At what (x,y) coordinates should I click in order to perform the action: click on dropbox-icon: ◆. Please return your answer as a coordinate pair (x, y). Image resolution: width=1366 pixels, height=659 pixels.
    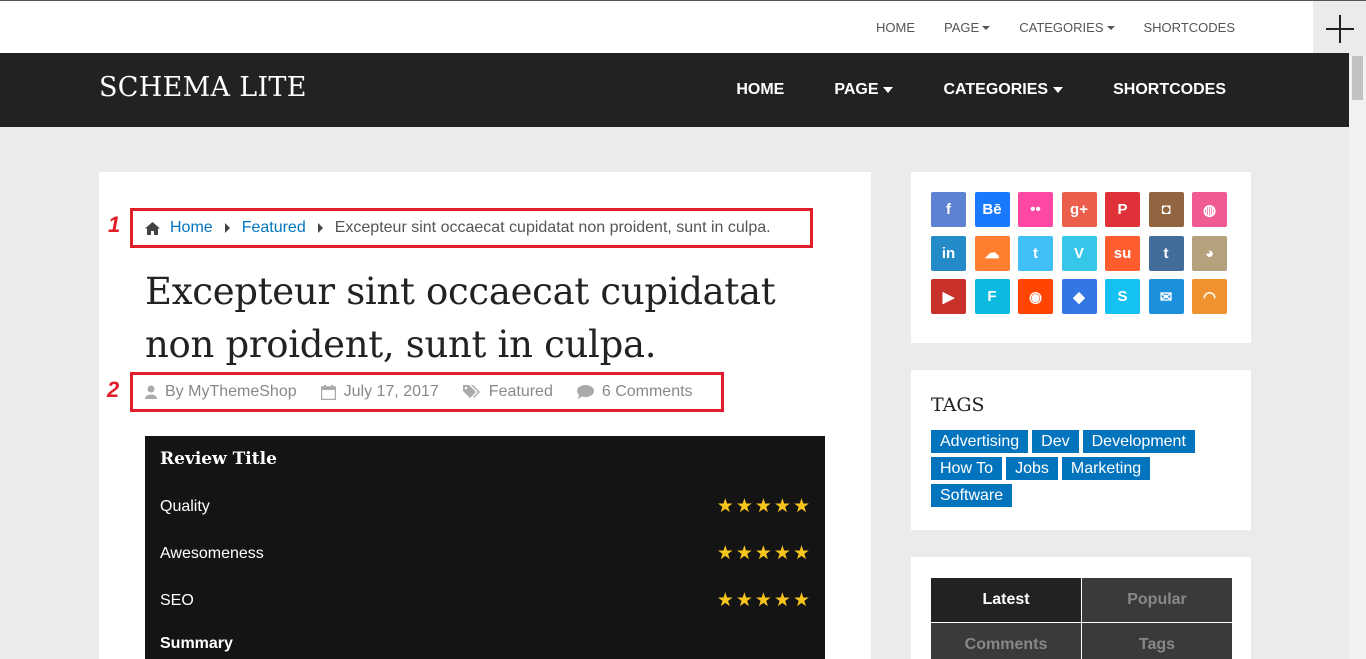
    Looking at the image, I should click on (1079, 296).